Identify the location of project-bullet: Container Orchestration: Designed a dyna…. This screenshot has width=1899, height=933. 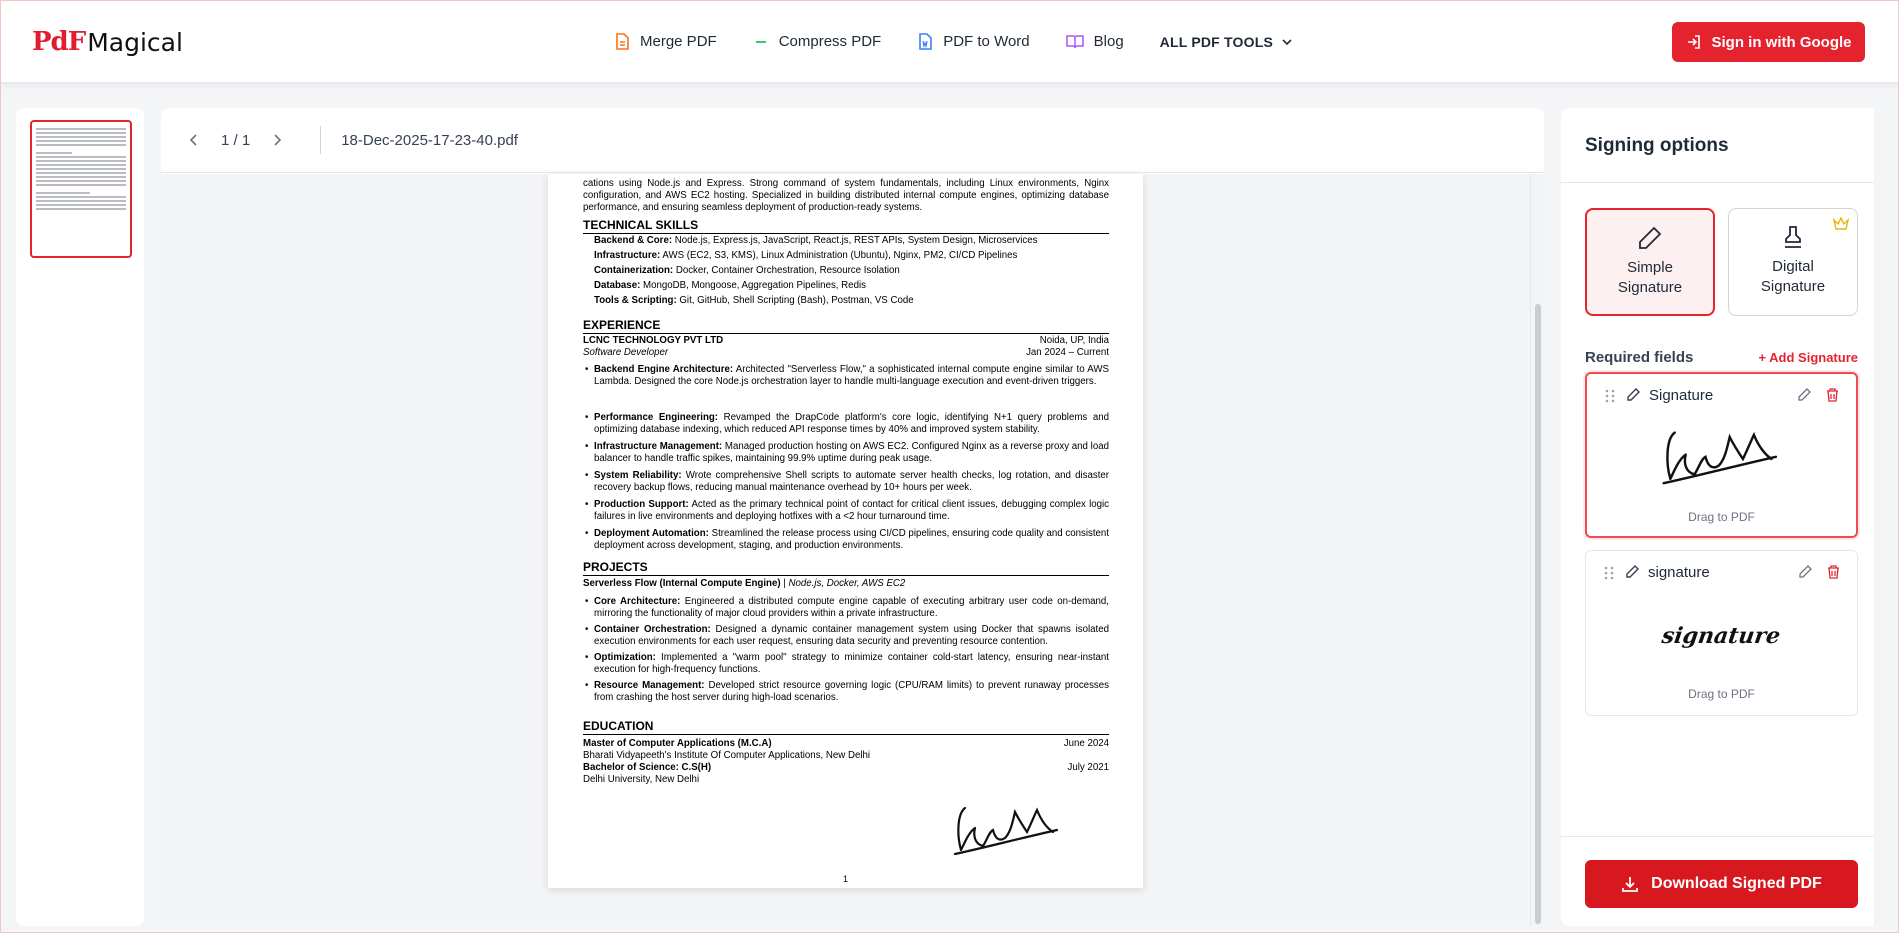
(846, 635).